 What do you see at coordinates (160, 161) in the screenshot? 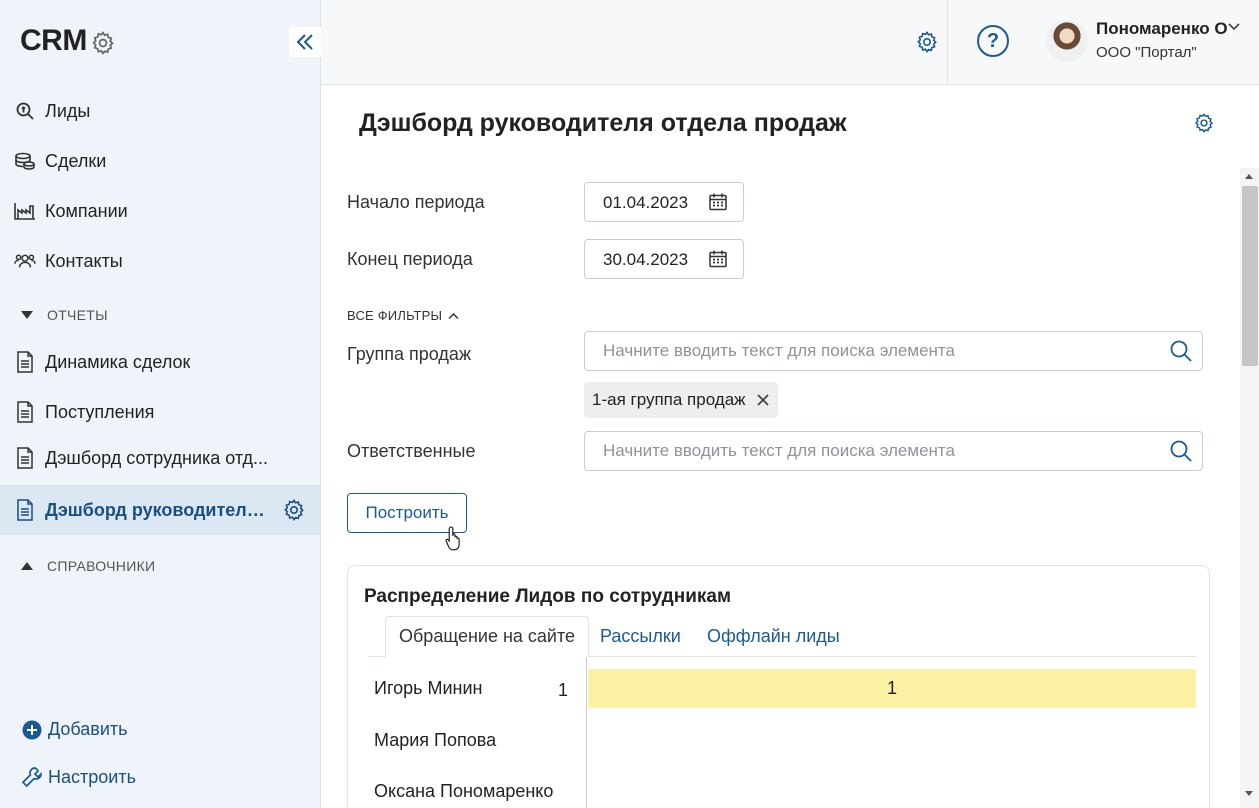
I see `sidebar-item-deals: Сделки` at bounding box center [160, 161].